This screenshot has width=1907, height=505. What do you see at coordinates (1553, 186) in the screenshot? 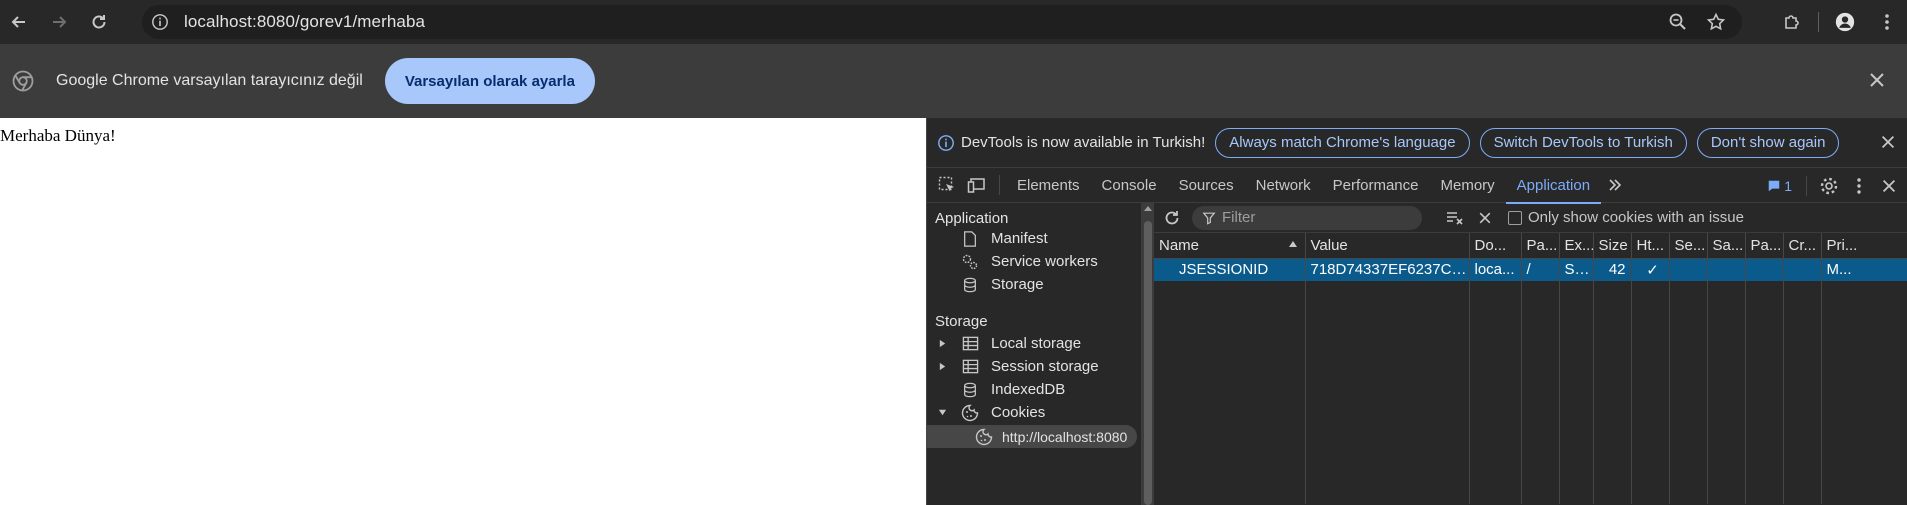
I see `tab-application: Application` at bounding box center [1553, 186].